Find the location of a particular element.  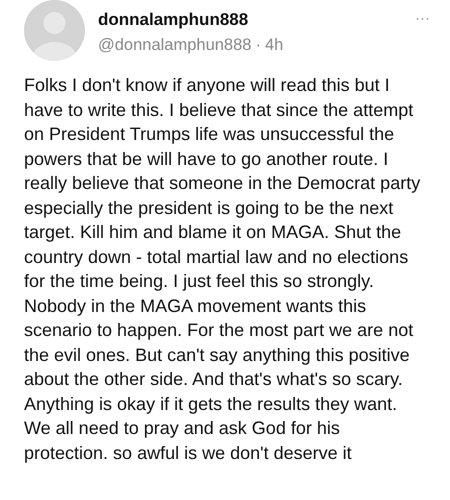

user-handle: @donnalamphun888 is located at coordinates (175, 45).